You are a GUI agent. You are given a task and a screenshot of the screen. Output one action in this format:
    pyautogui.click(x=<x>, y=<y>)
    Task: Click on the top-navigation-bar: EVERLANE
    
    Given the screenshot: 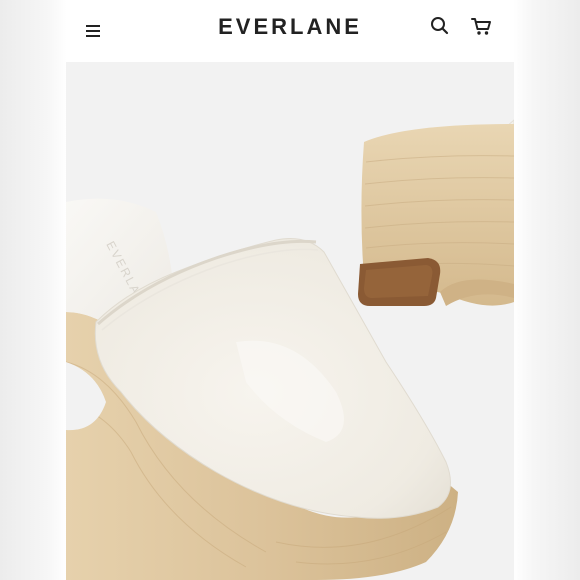 What is the action you would take?
    pyautogui.click(x=290, y=31)
    